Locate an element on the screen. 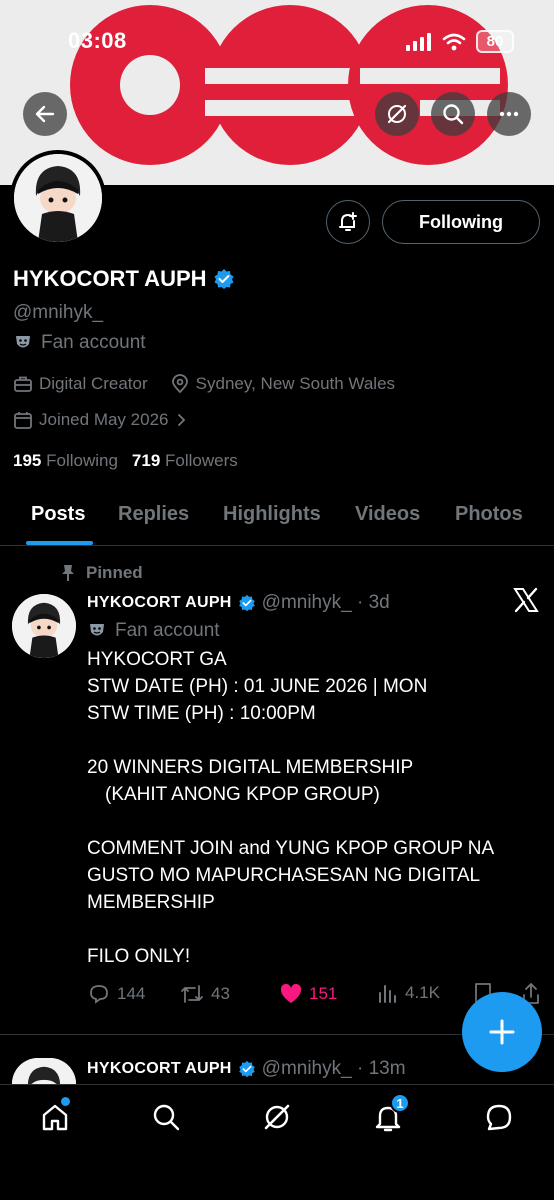  arrow-left-icon is located at coordinates (45, 114).